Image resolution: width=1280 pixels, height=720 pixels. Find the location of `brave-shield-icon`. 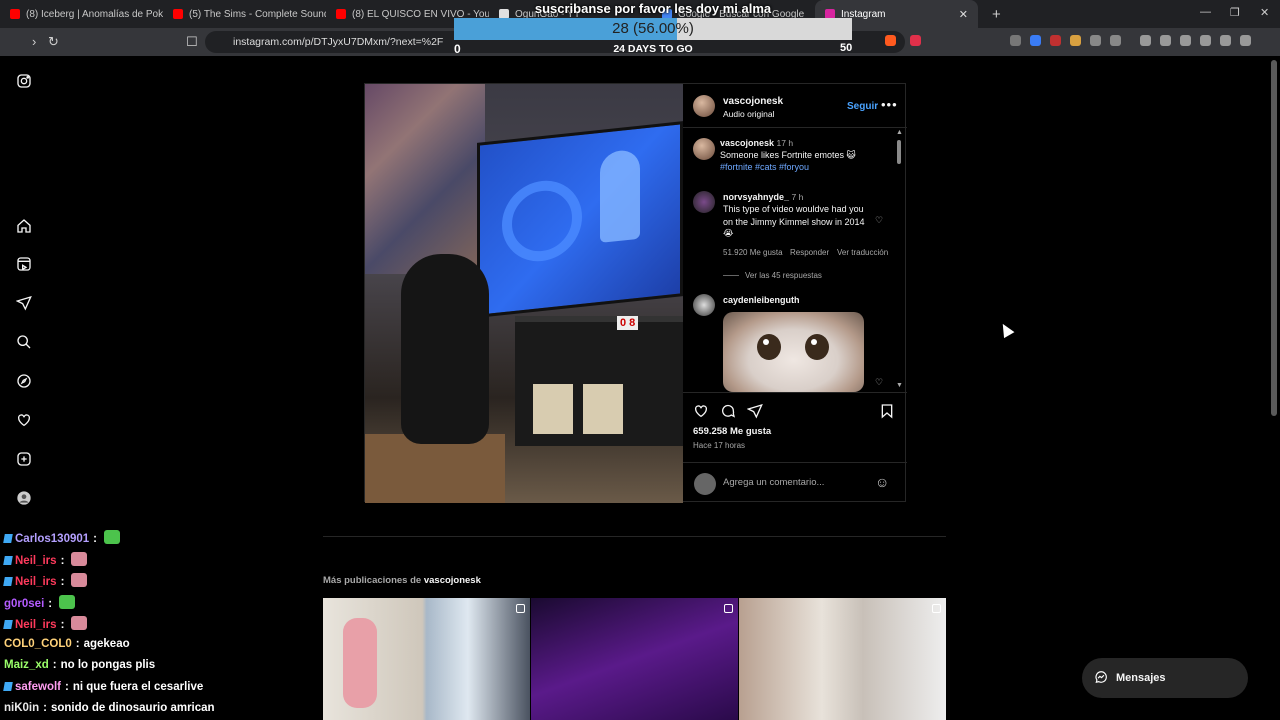

brave-shield-icon is located at coordinates (890, 40).